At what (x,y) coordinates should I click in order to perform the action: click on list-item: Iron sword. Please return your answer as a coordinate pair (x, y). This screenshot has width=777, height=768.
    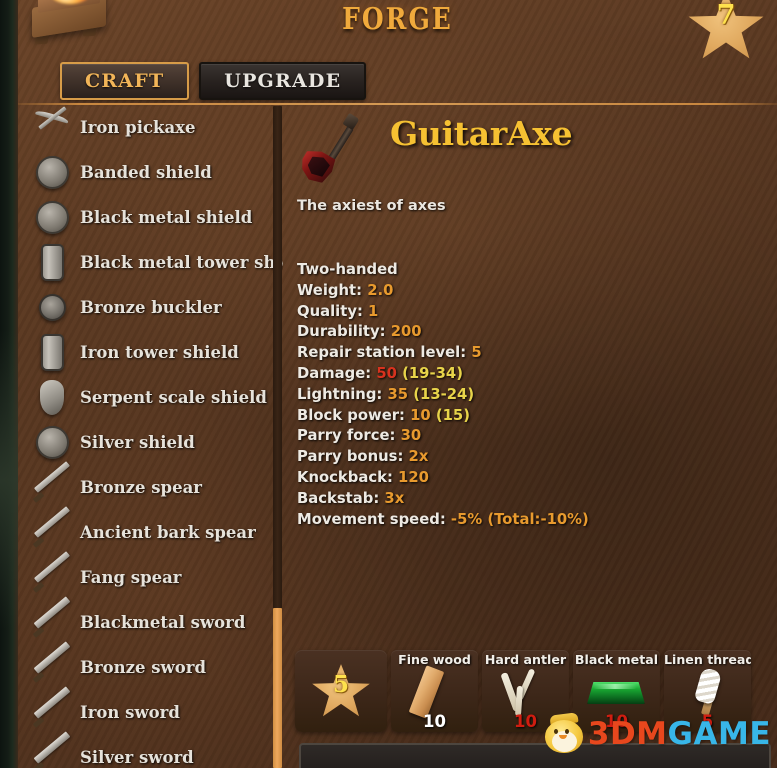
    Looking at the image, I should click on (150, 710).